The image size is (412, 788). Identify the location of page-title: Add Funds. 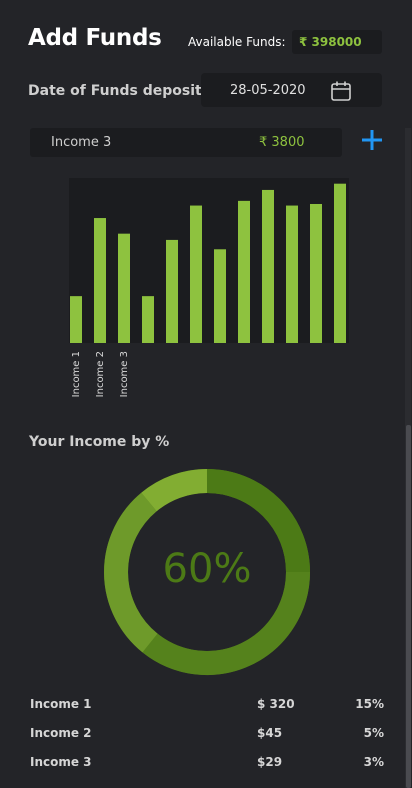
(95, 38).